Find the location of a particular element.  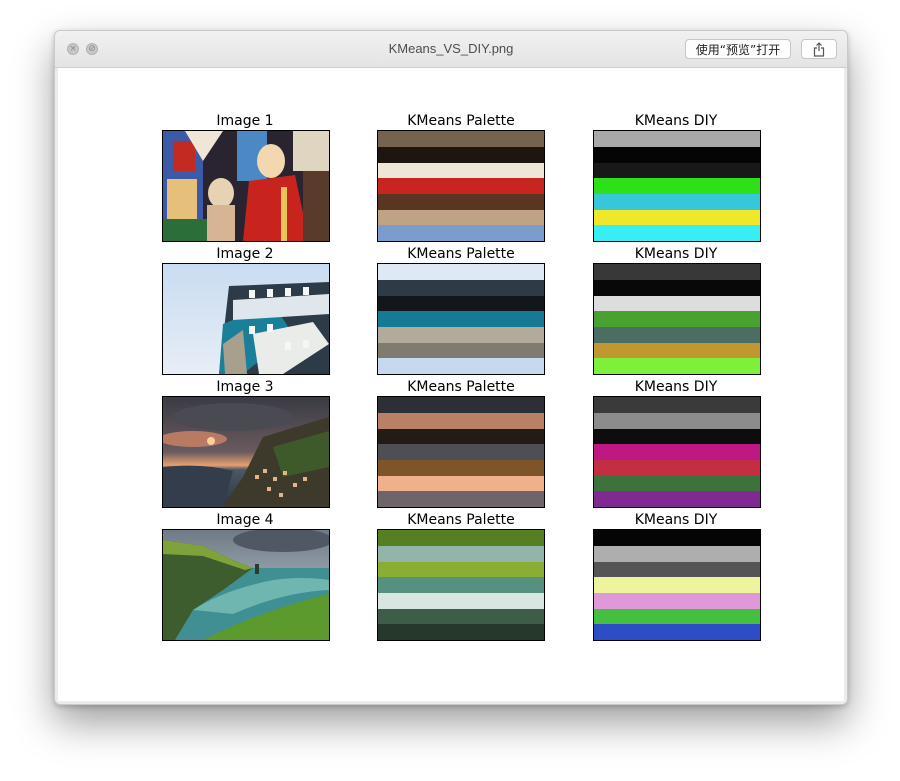

sea-cliffs-photo is located at coordinates (246, 585).